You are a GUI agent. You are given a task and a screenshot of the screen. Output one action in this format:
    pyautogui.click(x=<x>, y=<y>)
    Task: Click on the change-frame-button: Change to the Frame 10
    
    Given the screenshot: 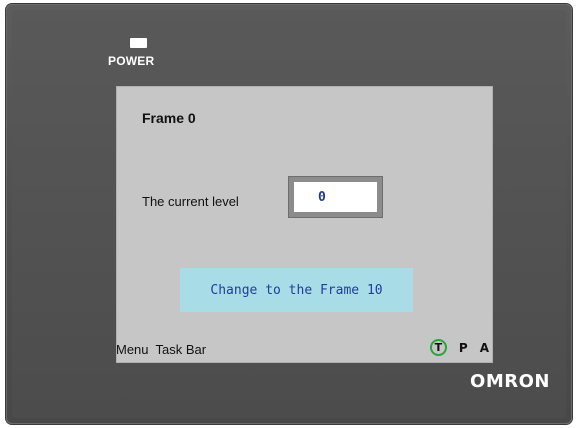 What is the action you would take?
    pyautogui.click(x=296, y=290)
    